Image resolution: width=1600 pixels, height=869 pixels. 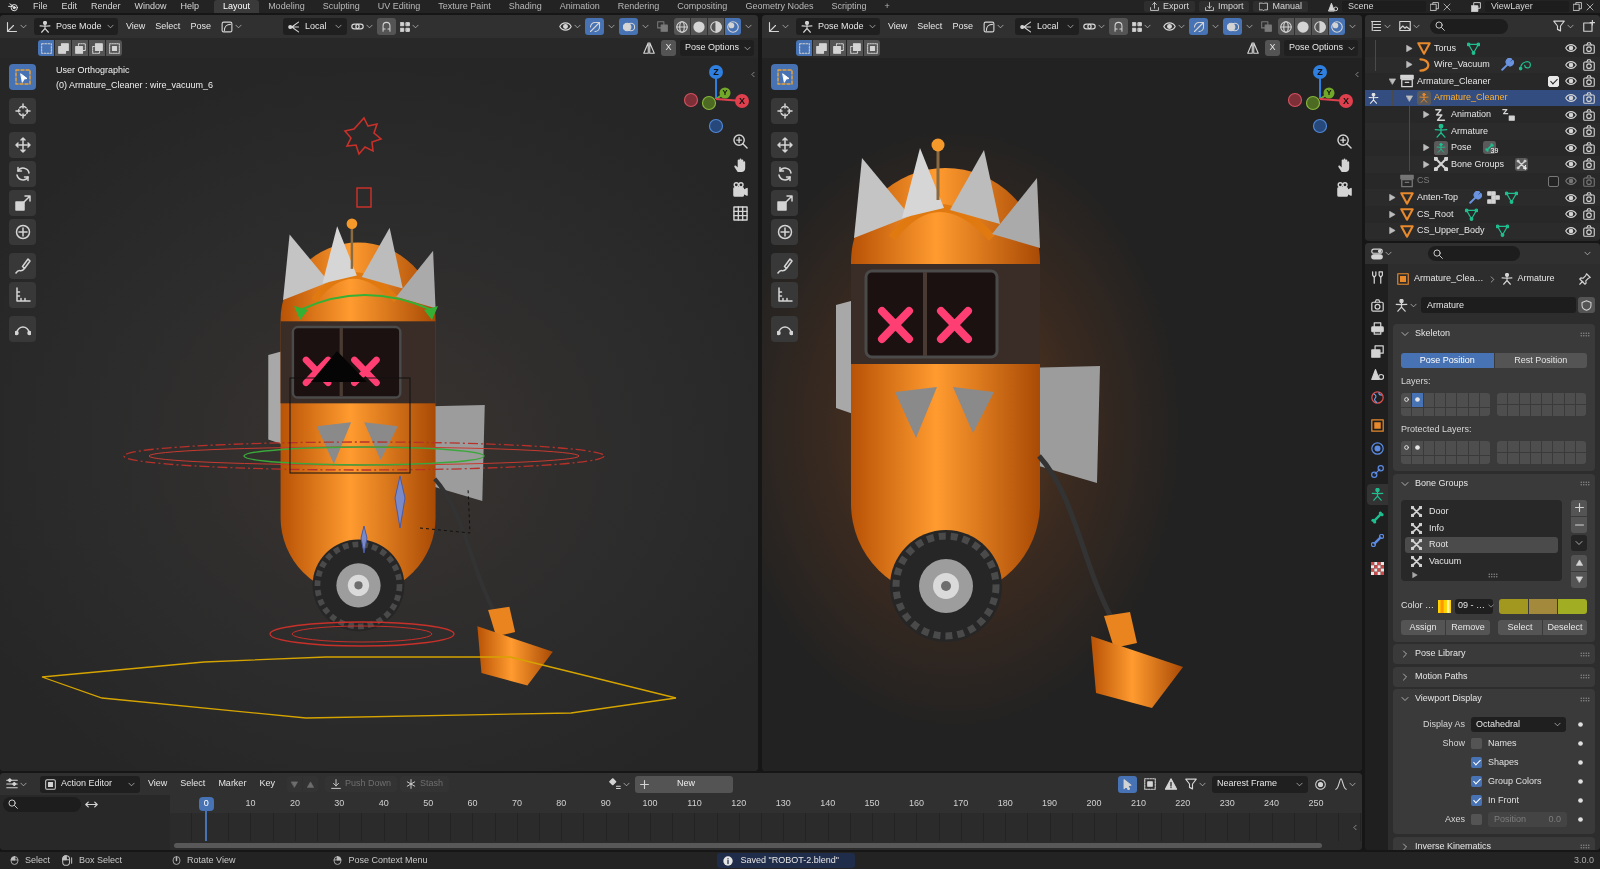 What do you see at coordinates (1440, 654) in the screenshot?
I see `panel-title: Pose Library` at bounding box center [1440, 654].